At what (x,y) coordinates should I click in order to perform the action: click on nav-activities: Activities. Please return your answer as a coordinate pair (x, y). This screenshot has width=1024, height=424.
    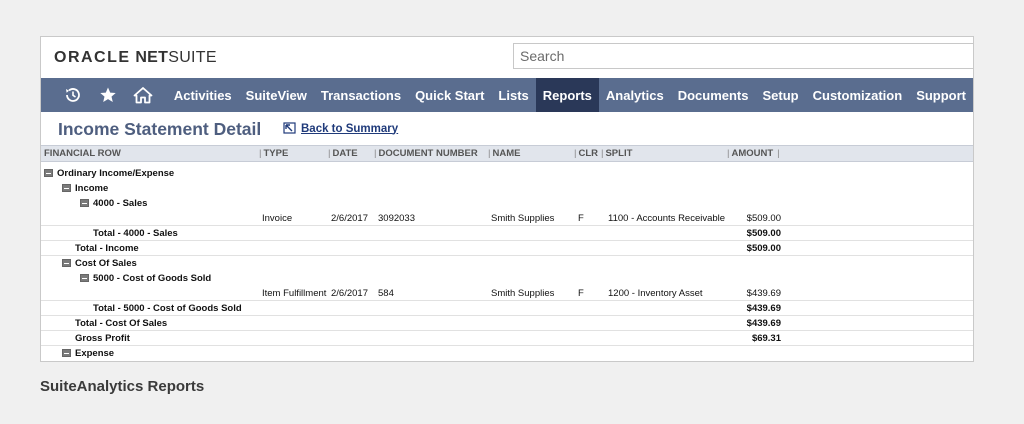
    Looking at the image, I should click on (203, 95).